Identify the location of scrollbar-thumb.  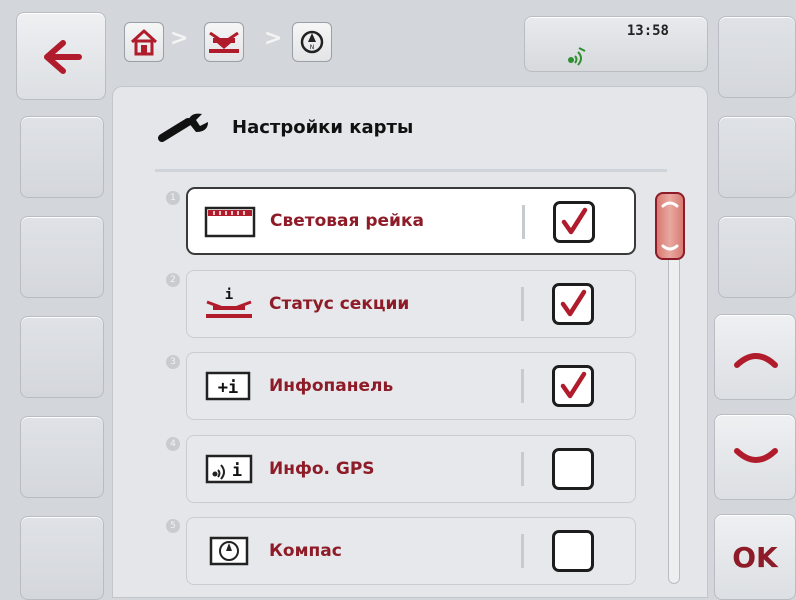
(670, 226).